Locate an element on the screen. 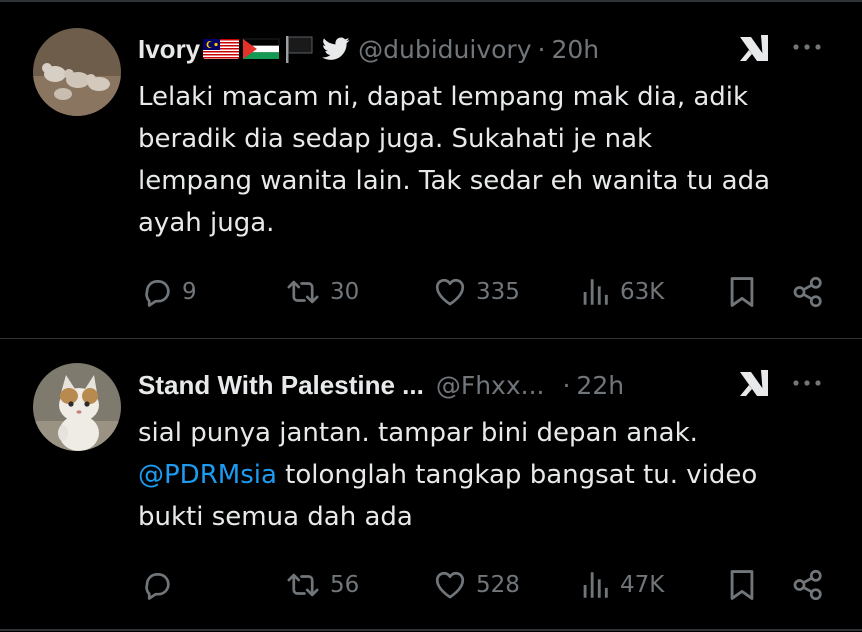 The image size is (862, 632). tweet-text-line: bukti semua dah ada is located at coordinates (275, 517).